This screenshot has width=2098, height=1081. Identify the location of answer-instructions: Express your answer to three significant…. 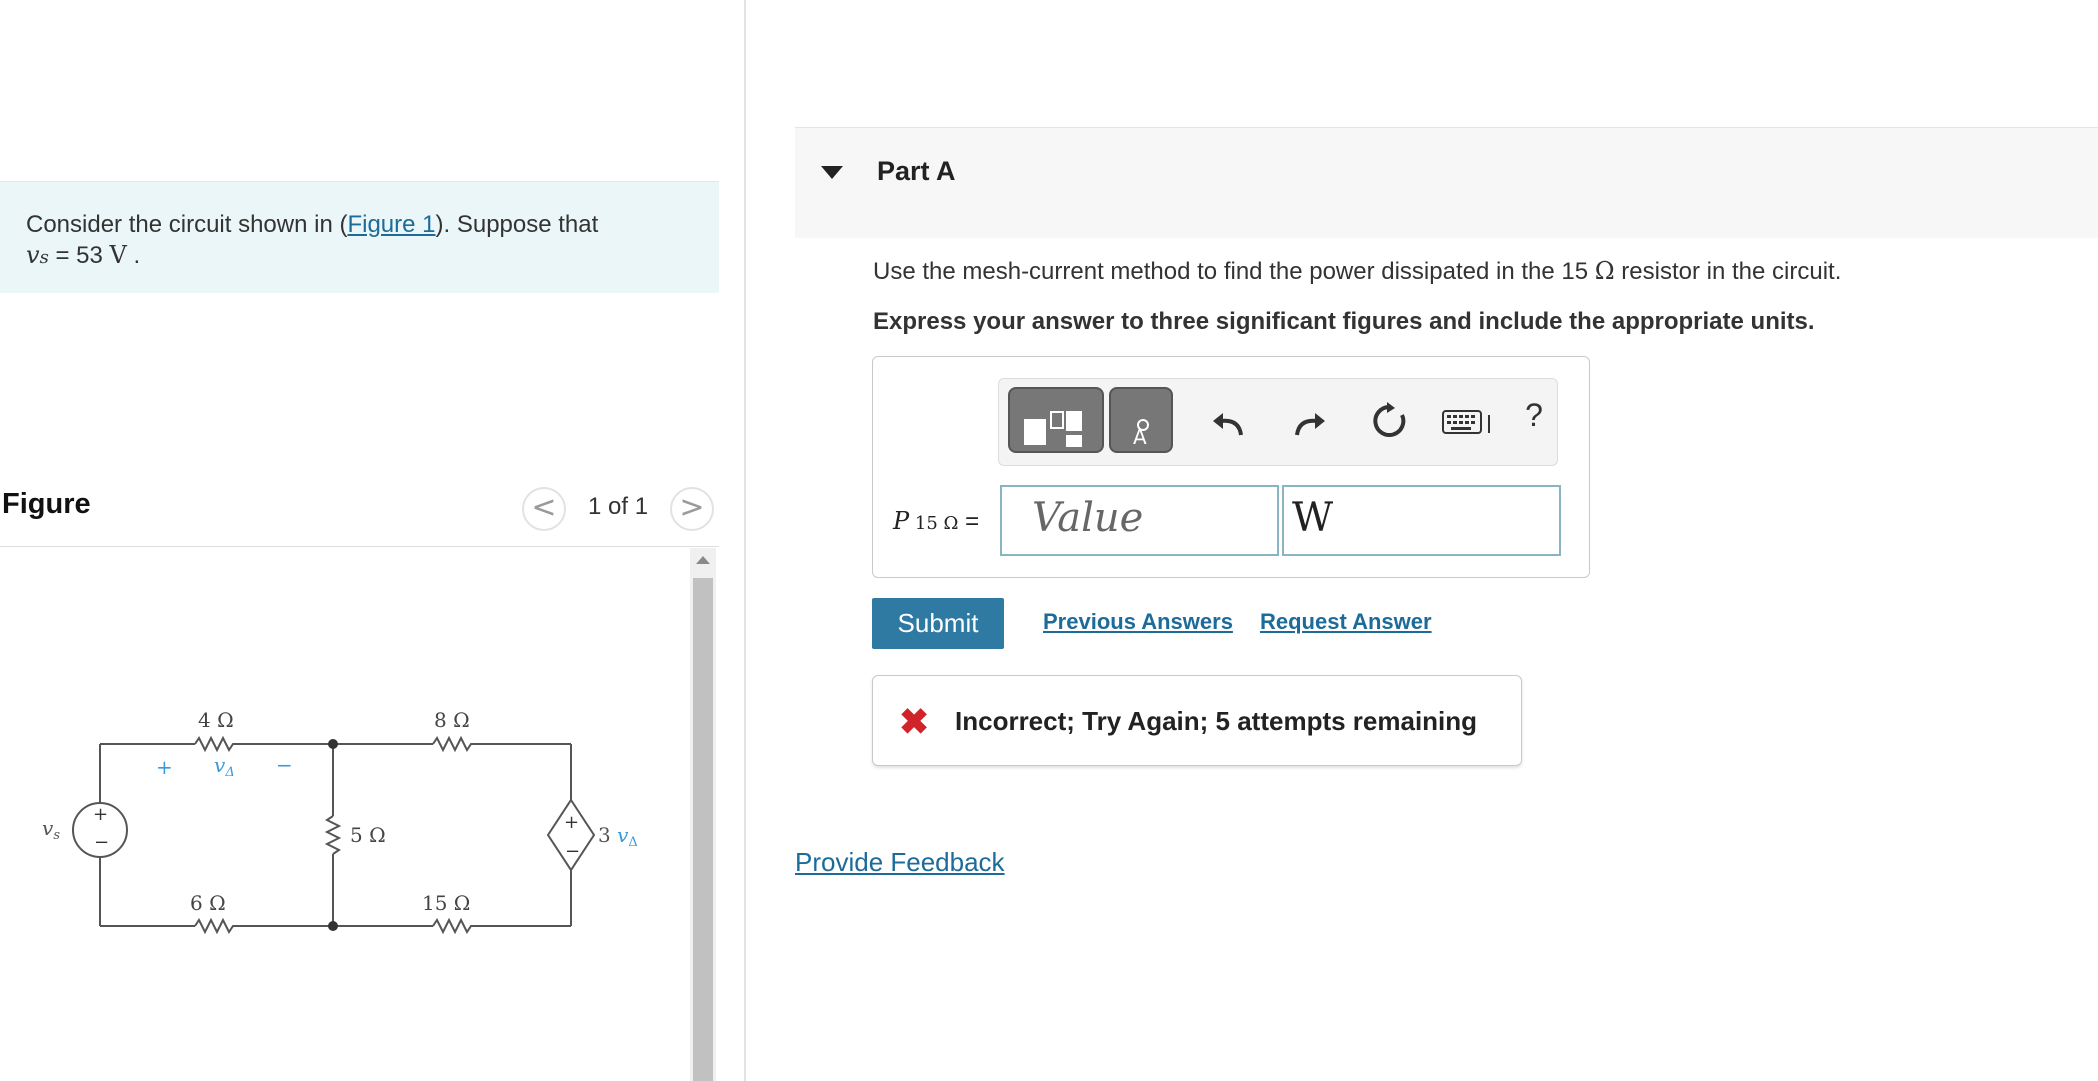
(1344, 321).